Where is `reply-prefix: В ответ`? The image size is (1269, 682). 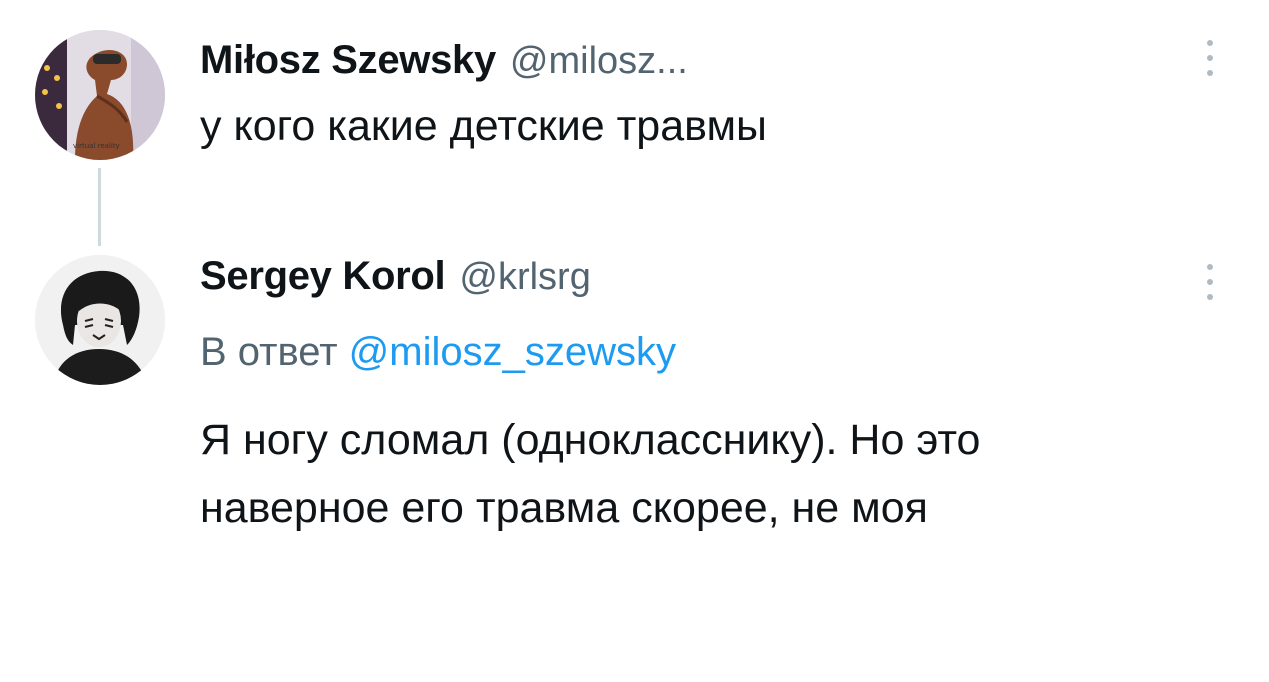
reply-prefix: В ответ is located at coordinates (269, 352).